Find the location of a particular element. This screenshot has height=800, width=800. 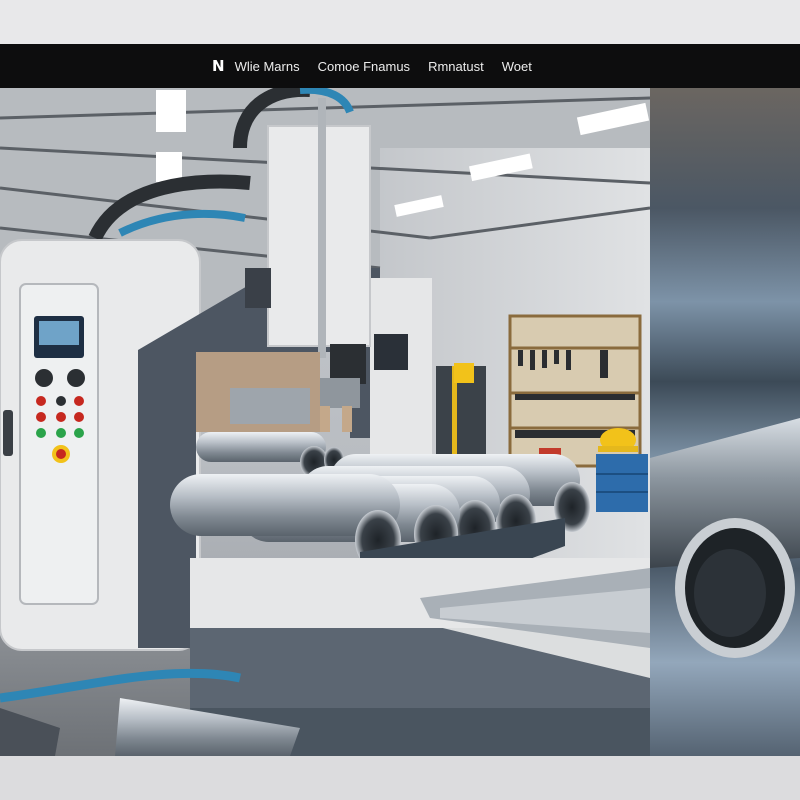

nav-inner: N Wlie Marns Comoe Fnamus Rmnatust Woet is located at coordinates (381, 66).